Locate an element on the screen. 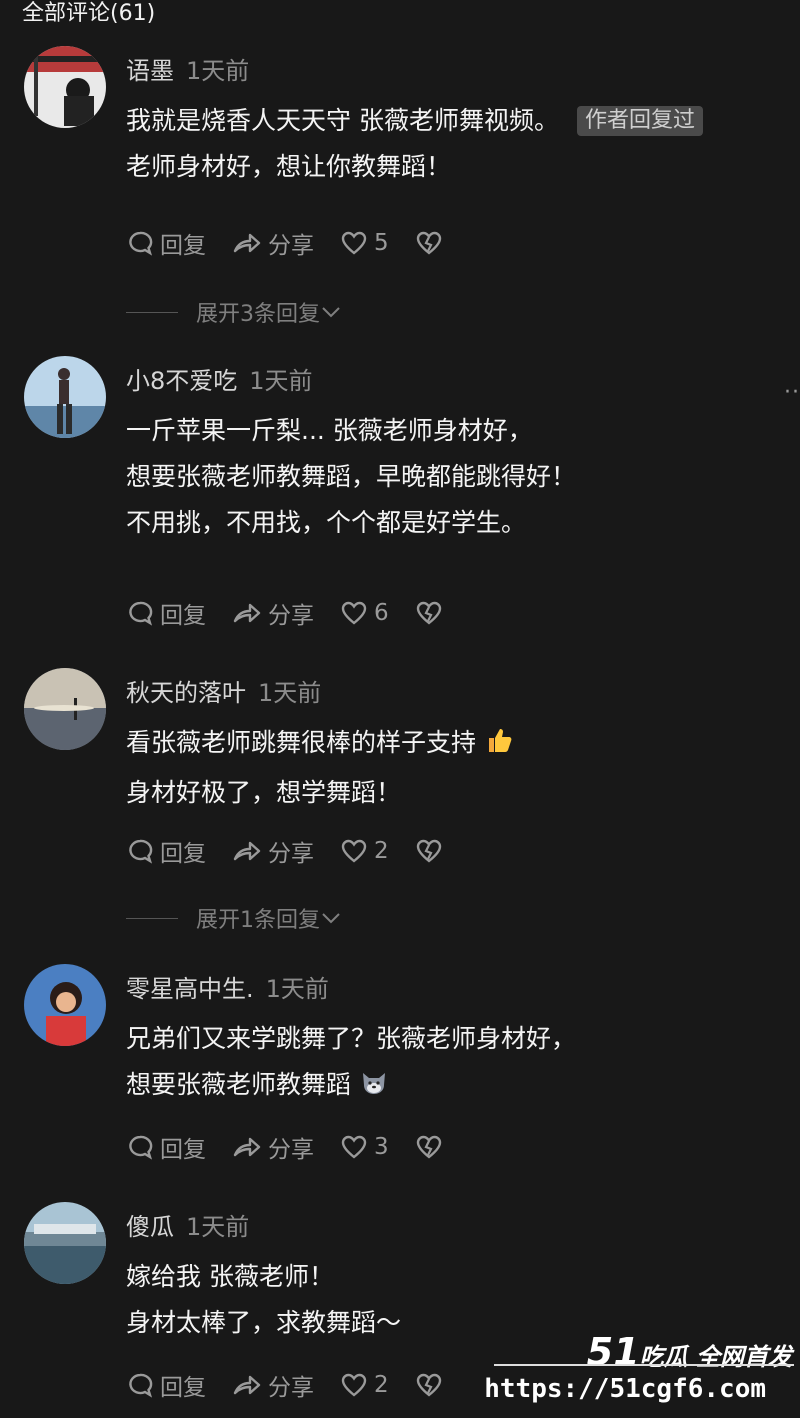  comment-line: 想要张薇老师教舞蹈 is located at coordinates (351, 1087).